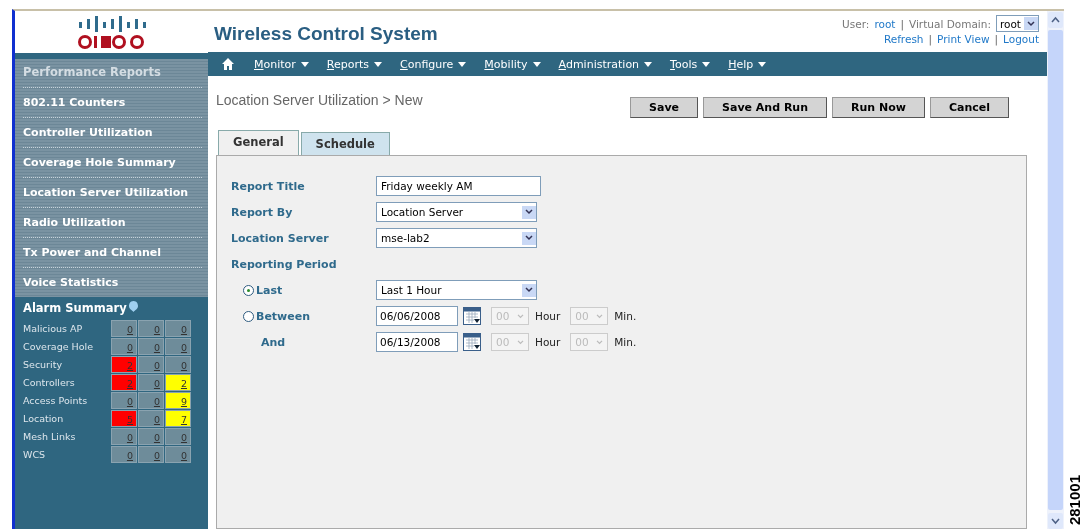  Describe the element at coordinates (178, 418) in the screenshot. I see `alarm-count: 7` at that location.